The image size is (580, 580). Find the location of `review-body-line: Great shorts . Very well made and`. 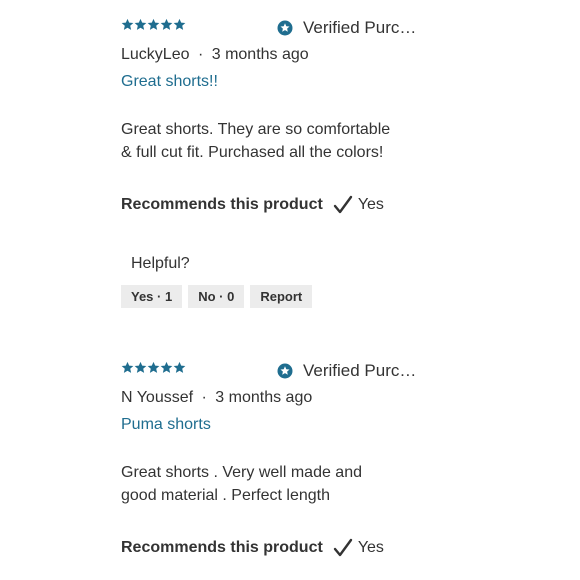

review-body-line: Great shorts . Very well made and is located at coordinates (241, 472).